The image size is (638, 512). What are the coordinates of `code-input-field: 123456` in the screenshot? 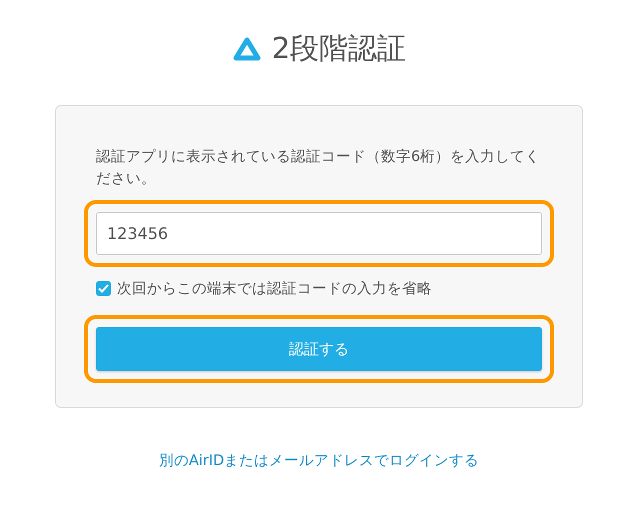 It's located at (319, 233).